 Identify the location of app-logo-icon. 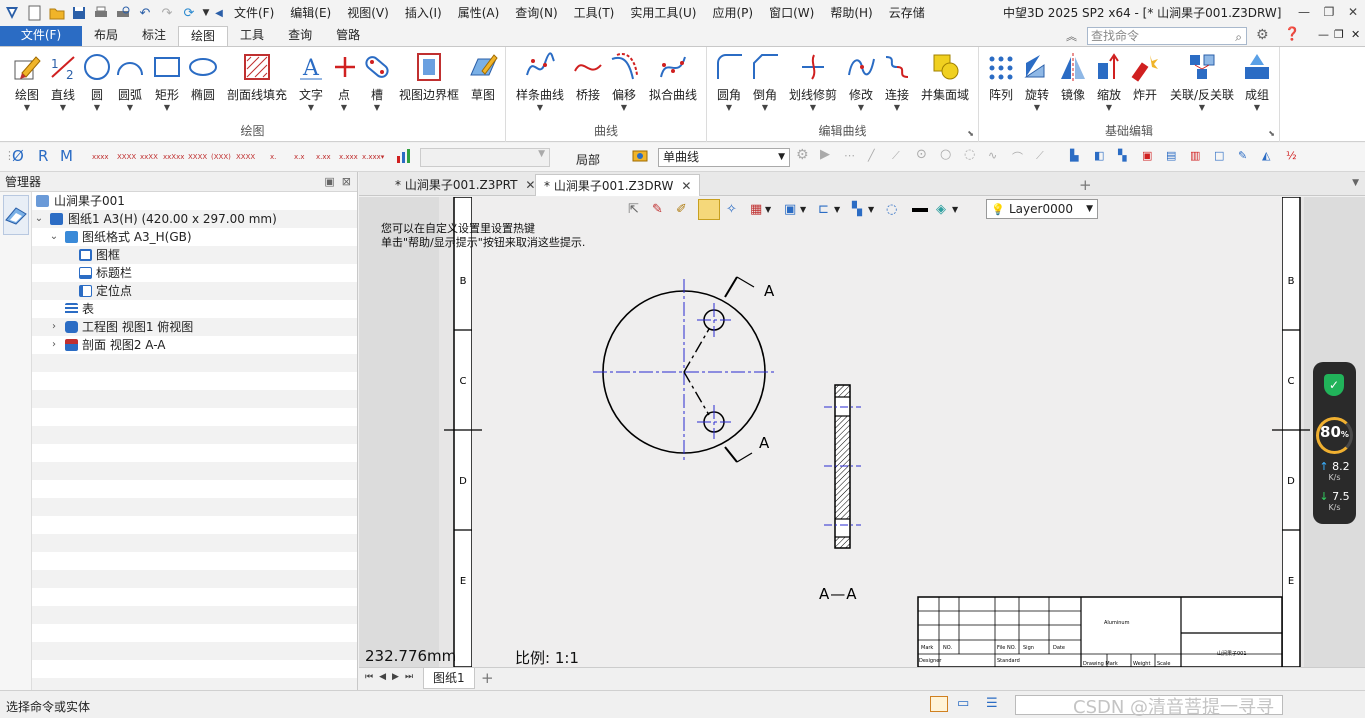
(12, 13).